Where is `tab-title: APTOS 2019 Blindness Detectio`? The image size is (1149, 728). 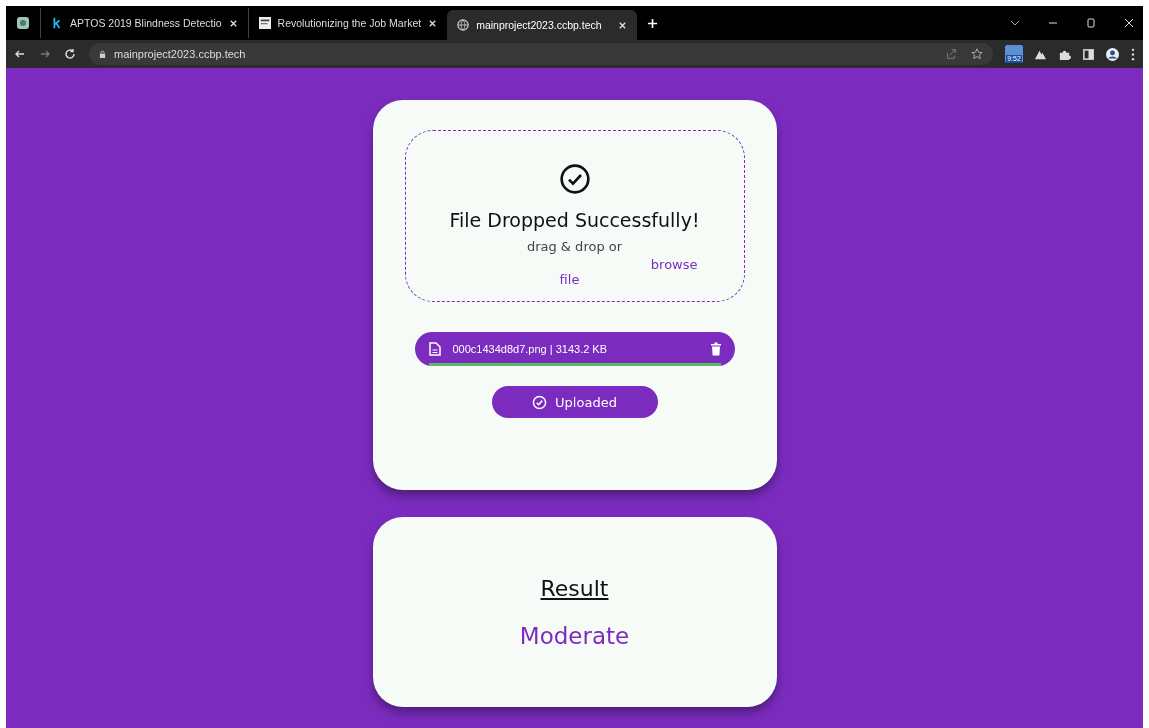 tab-title: APTOS 2019 Blindness Detectio is located at coordinates (146, 23).